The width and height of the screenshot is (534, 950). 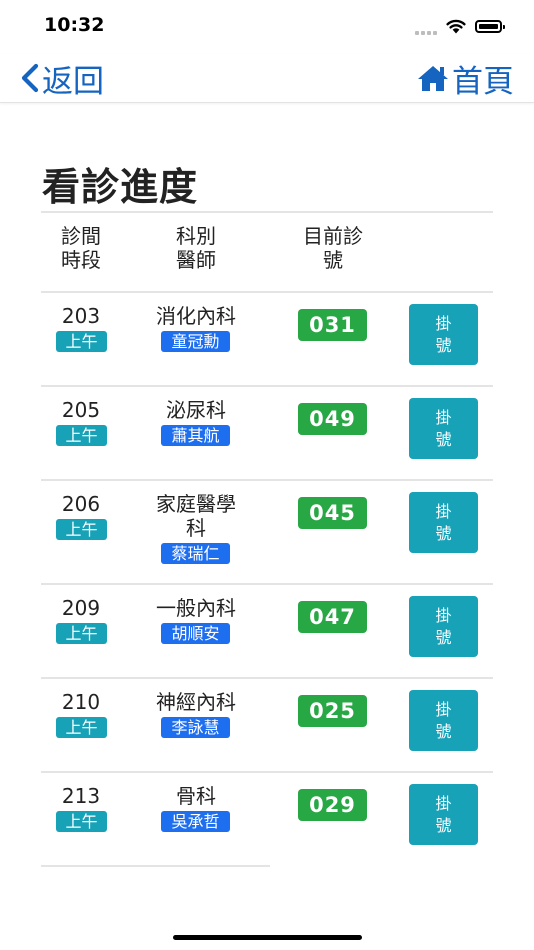 What do you see at coordinates (456, 26) in the screenshot?
I see `wifi-icon` at bounding box center [456, 26].